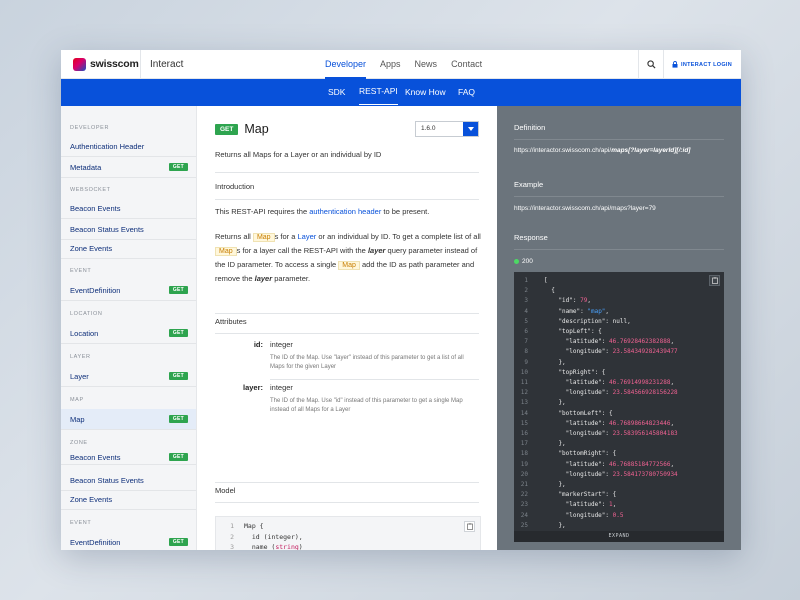  Describe the element at coordinates (611, 393) in the screenshot. I see `json-line: "longitude": 23.584566928156228` at that location.